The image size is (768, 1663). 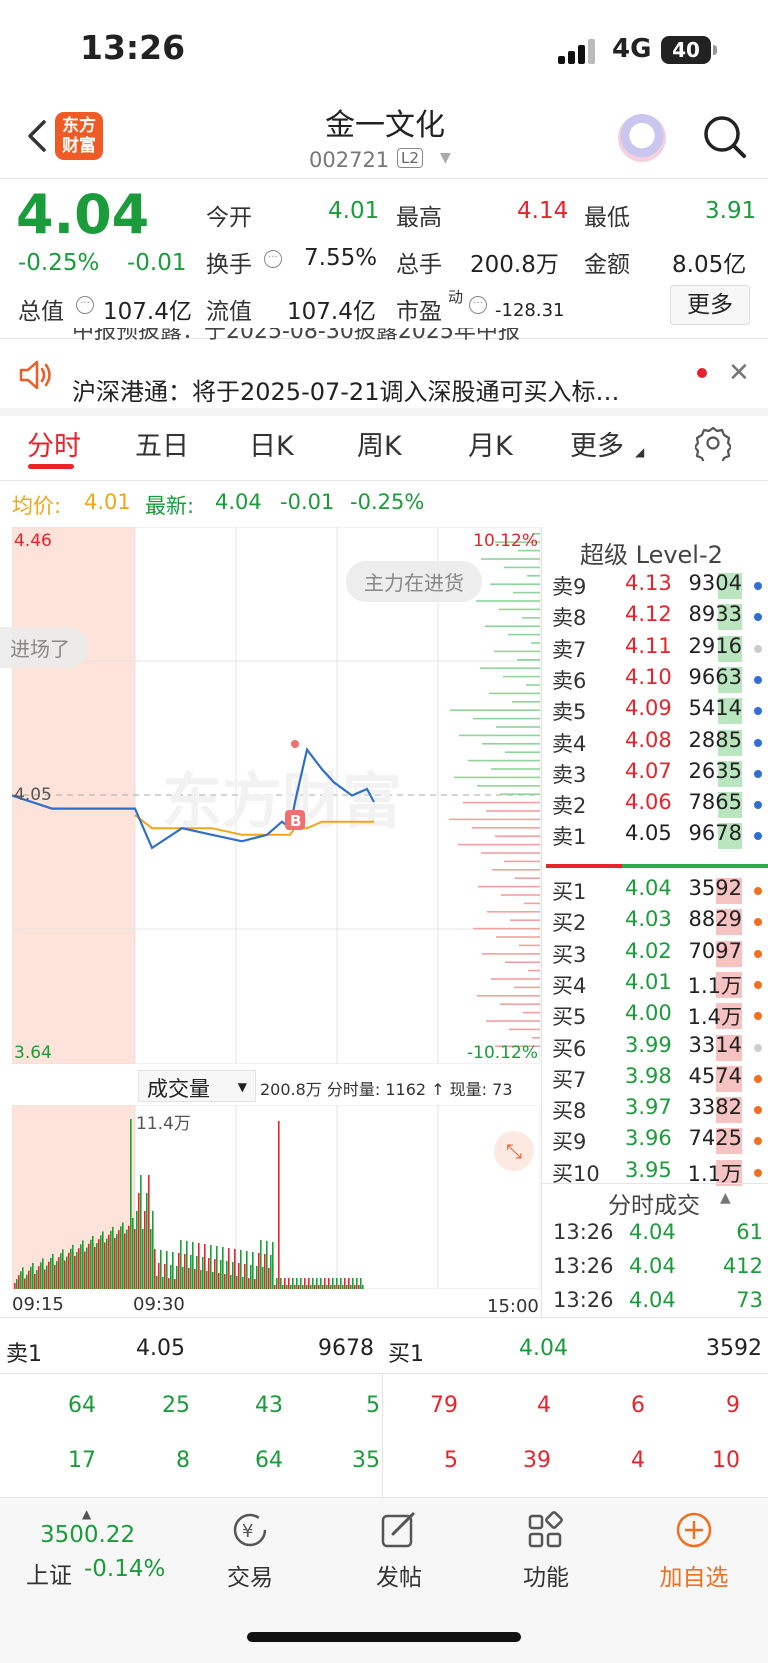 I want to click on tab-indicator, so click(x=51, y=466).